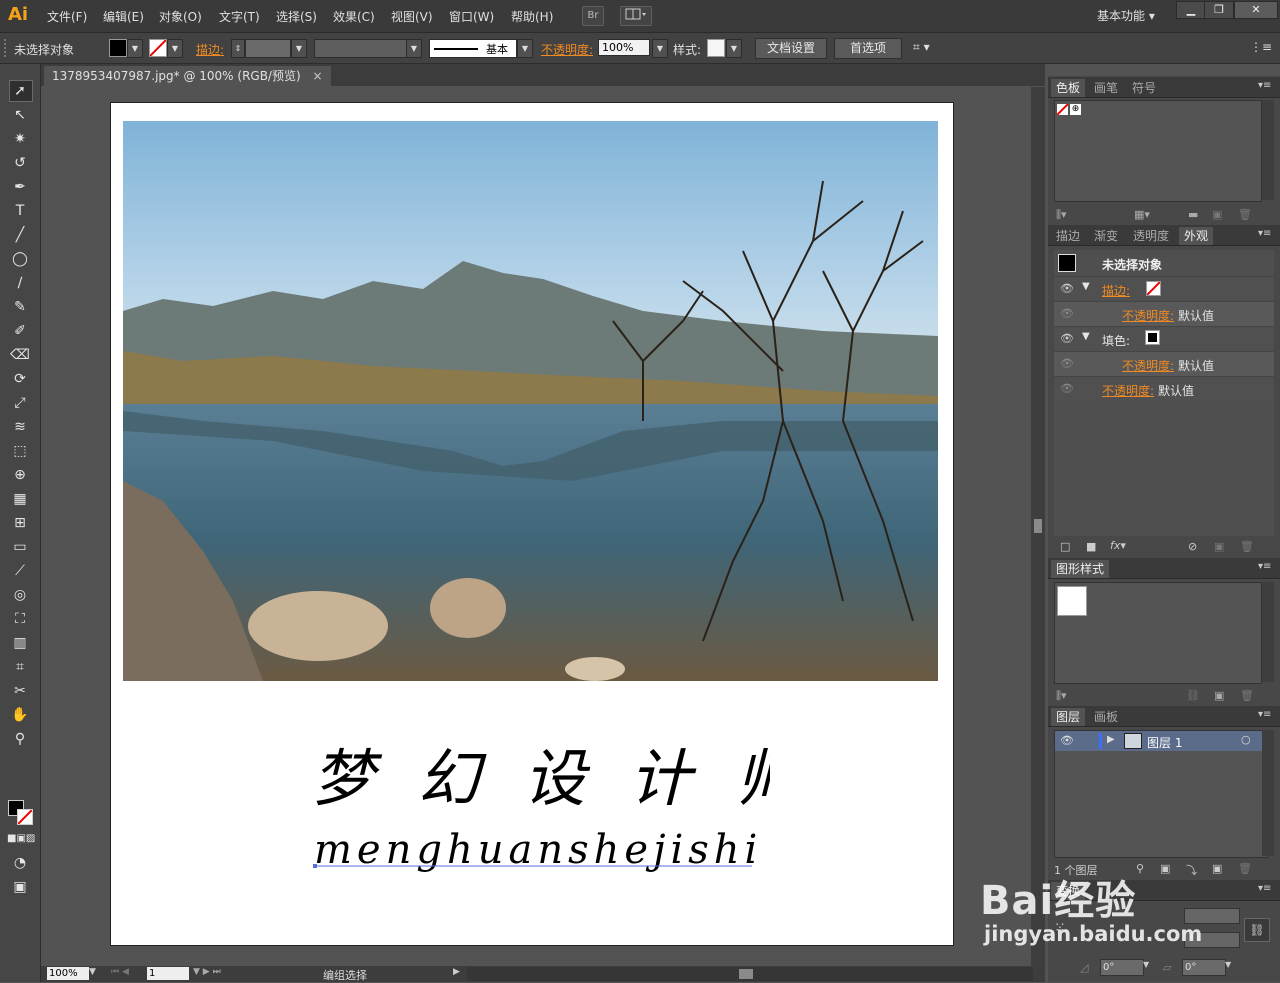  I want to click on stroke-label: 描边:, so click(210, 49).